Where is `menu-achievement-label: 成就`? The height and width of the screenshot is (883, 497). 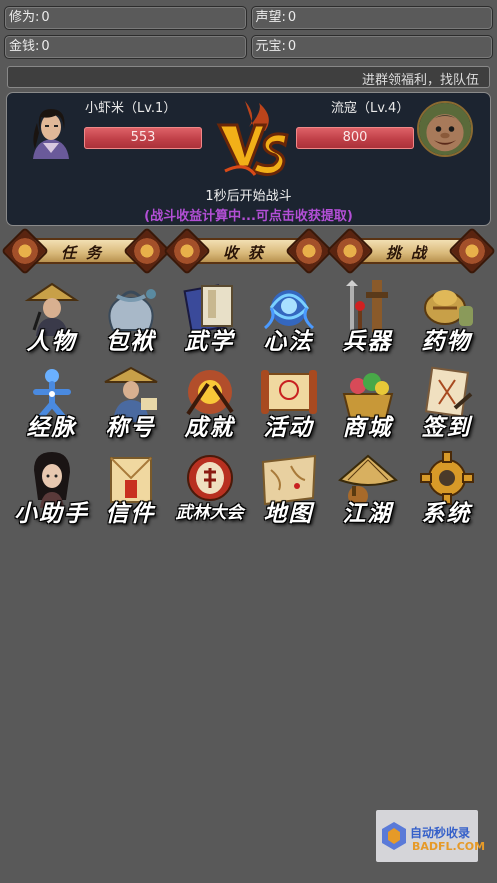
menu-achievement-label: 成就 is located at coordinates (209, 427).